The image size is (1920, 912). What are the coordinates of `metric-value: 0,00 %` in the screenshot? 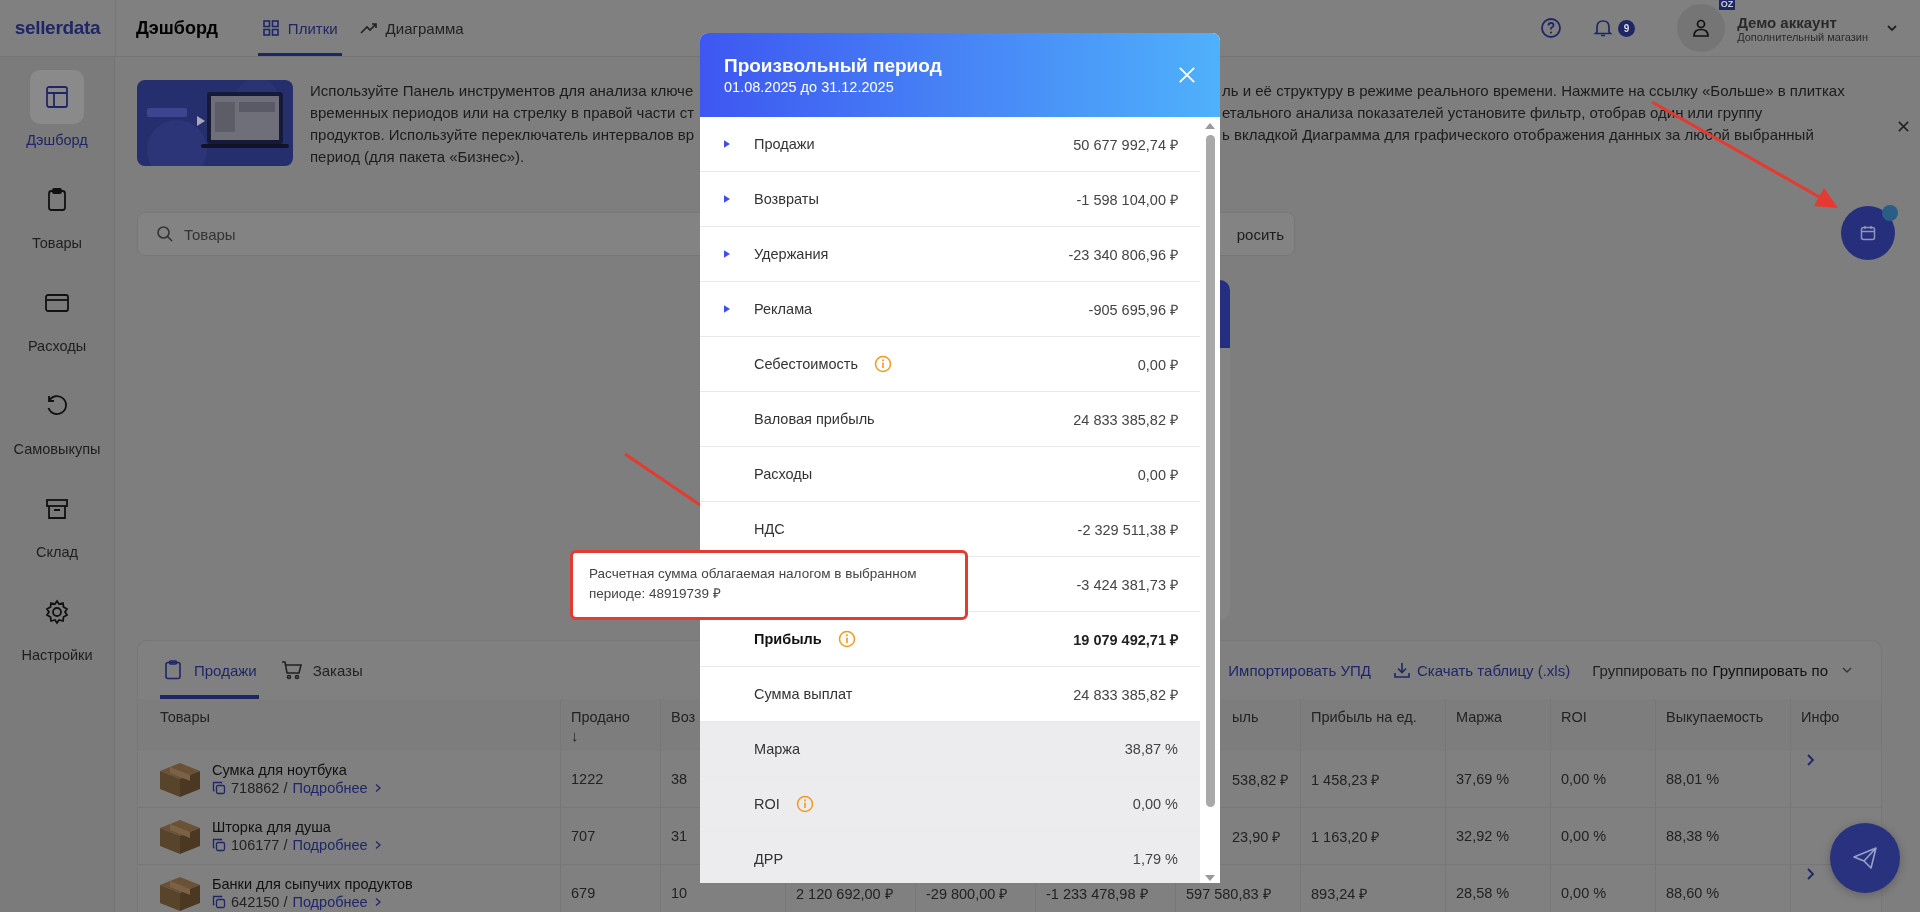 It's located at (1155, 804).